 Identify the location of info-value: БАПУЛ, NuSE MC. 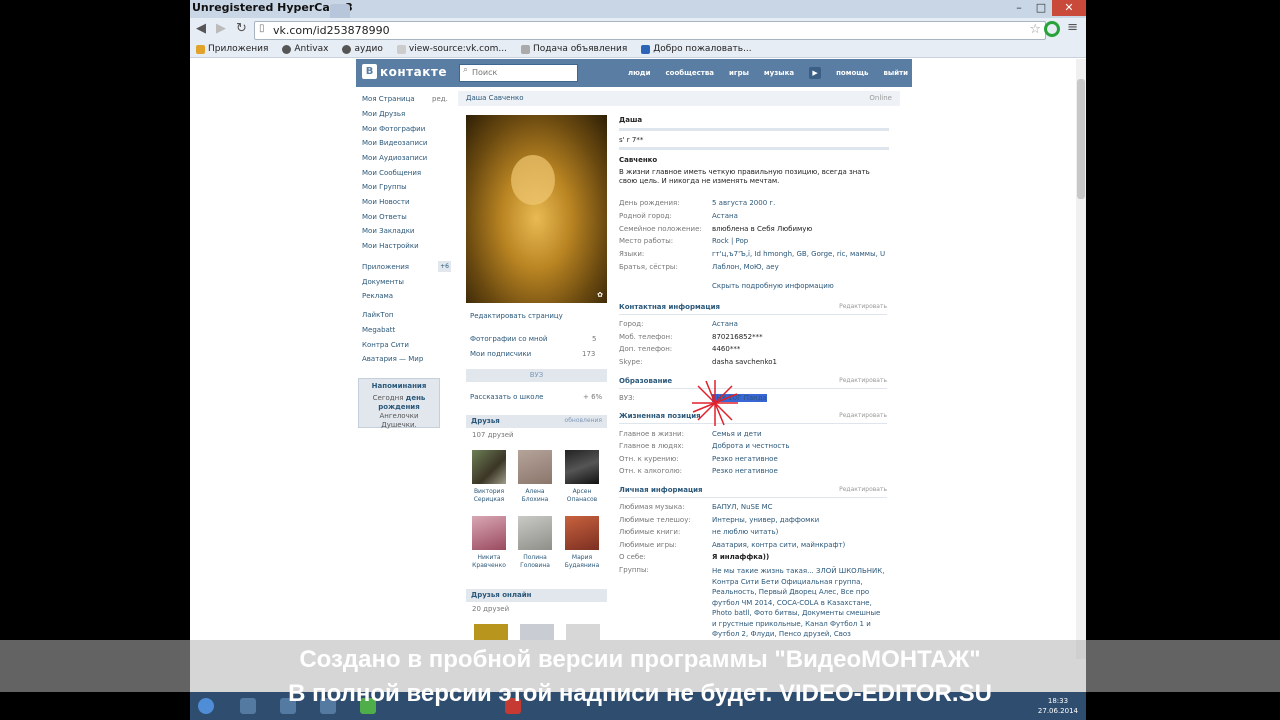
(742, 507).